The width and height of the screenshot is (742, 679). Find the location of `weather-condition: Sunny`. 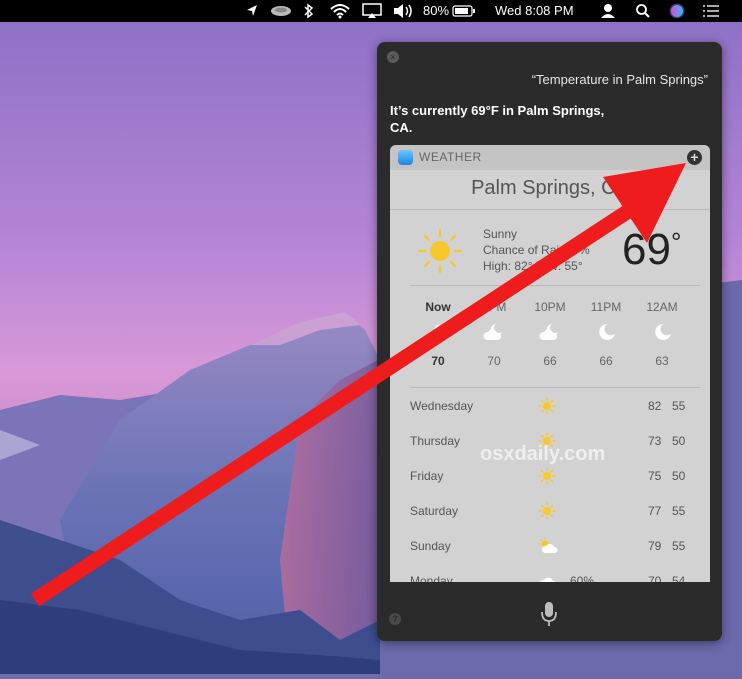

weather-condition: Sunny is located at coordinates (500, 234).